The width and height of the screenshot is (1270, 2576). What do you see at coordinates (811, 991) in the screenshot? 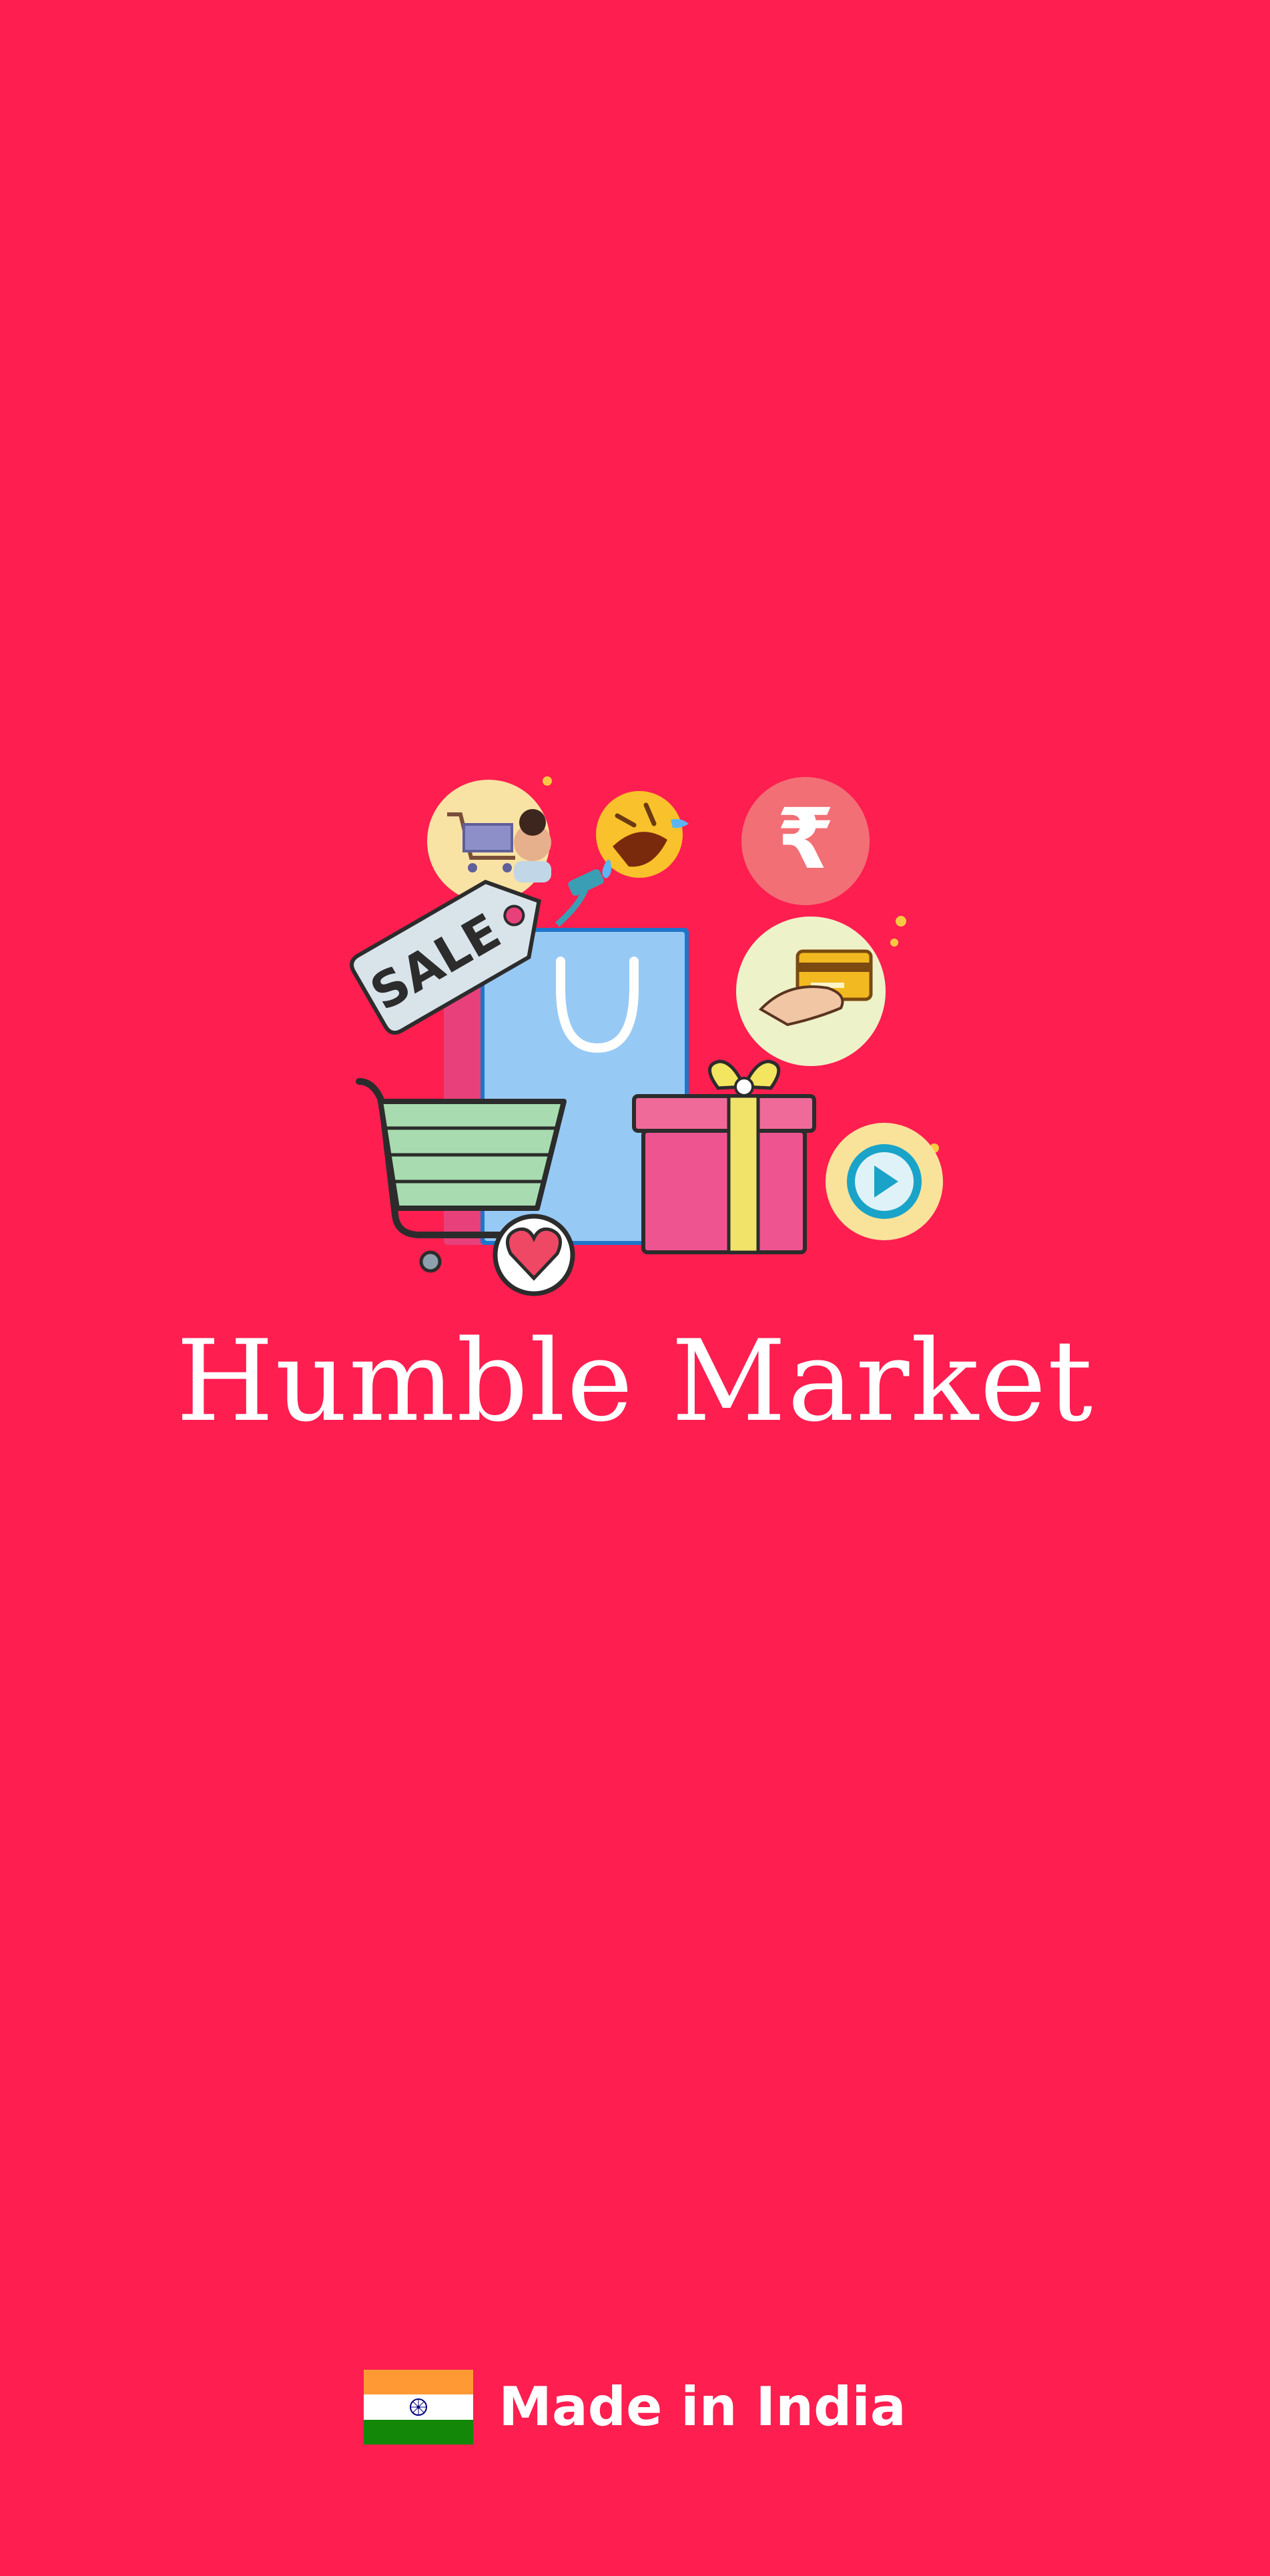
I see `credit-card-hand-icon` at bounding box center [811, 991].